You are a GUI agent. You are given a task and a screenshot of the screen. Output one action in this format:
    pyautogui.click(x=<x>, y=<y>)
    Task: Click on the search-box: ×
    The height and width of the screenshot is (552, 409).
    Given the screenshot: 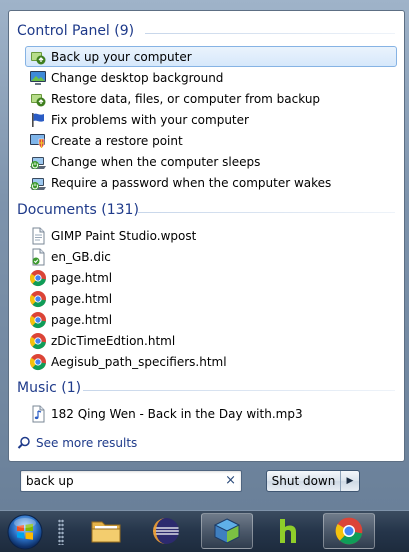 What is the action you would take?
    pyautogui.click(x=131, y=481)
    